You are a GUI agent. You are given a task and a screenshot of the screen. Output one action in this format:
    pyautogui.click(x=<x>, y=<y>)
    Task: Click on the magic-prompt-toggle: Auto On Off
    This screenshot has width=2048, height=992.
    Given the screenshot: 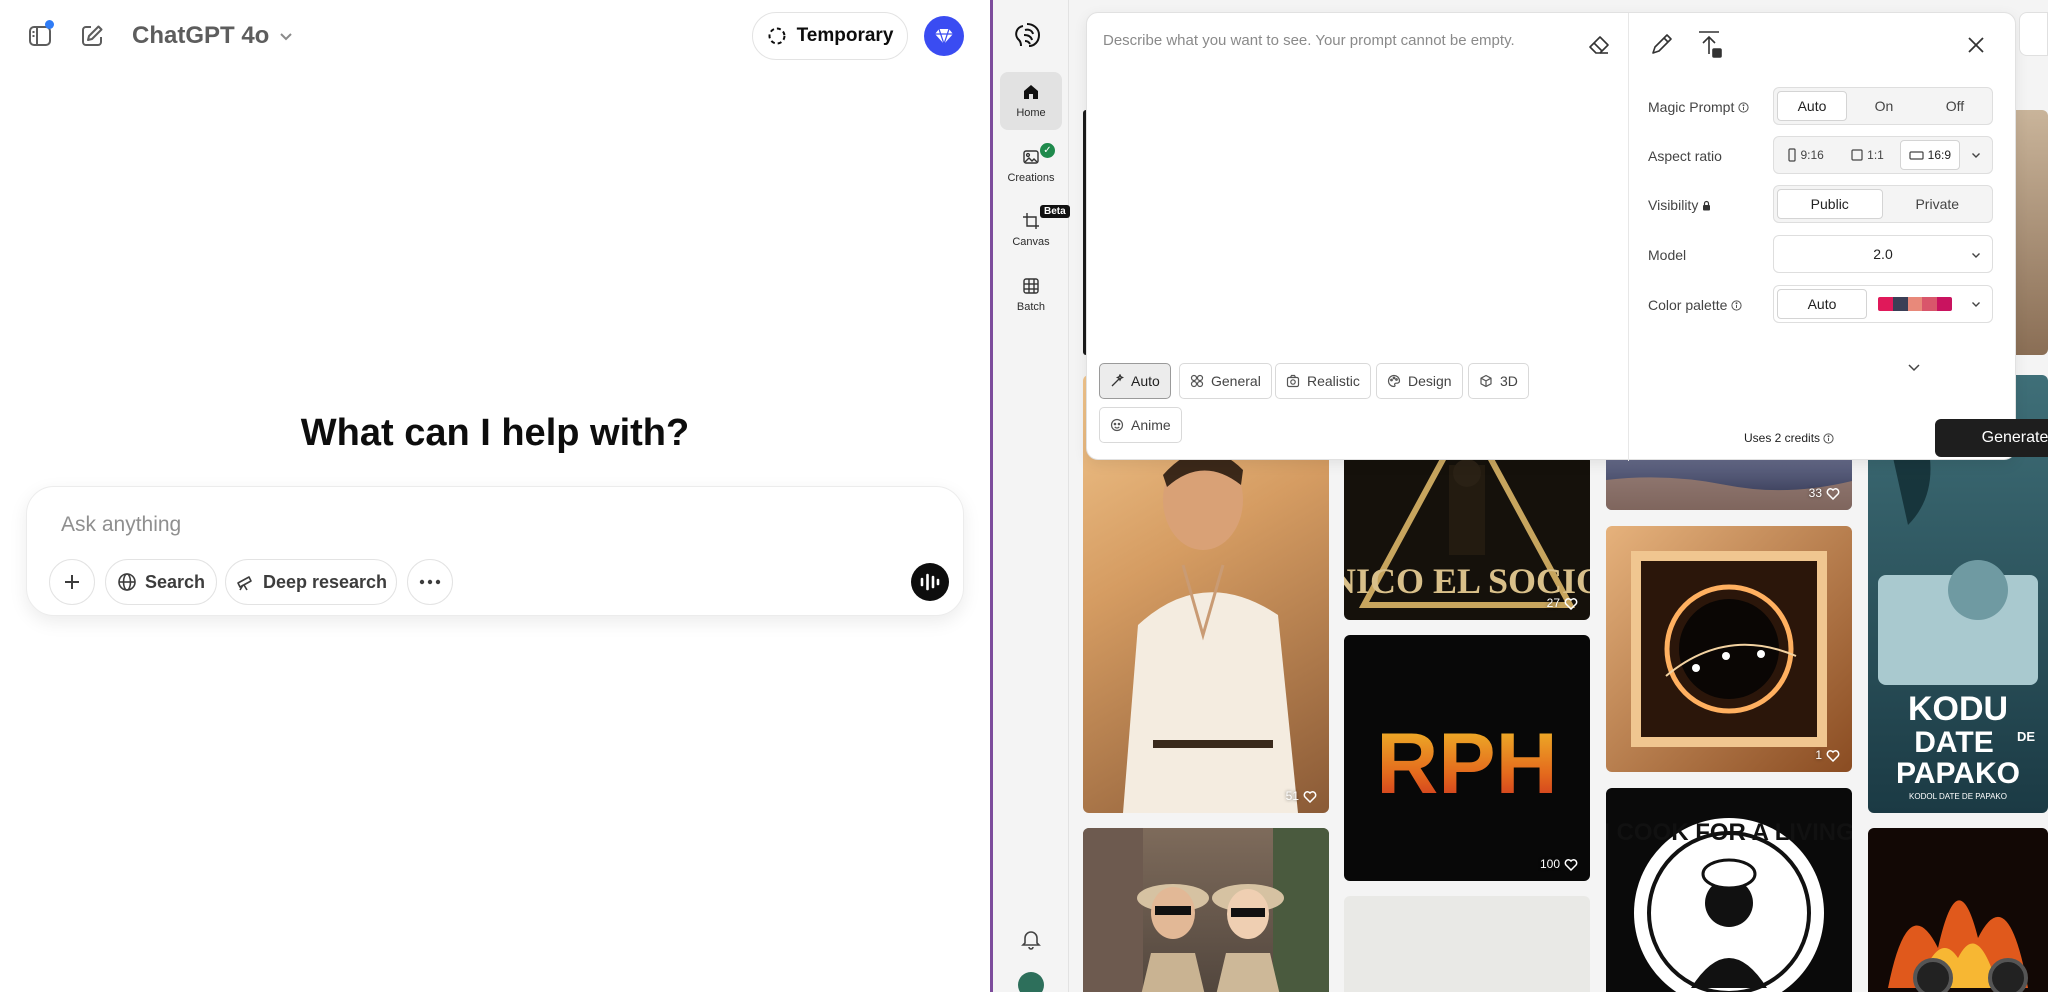 What is the action you would take?
    pyautogui.click(x=1883, y=106)
    